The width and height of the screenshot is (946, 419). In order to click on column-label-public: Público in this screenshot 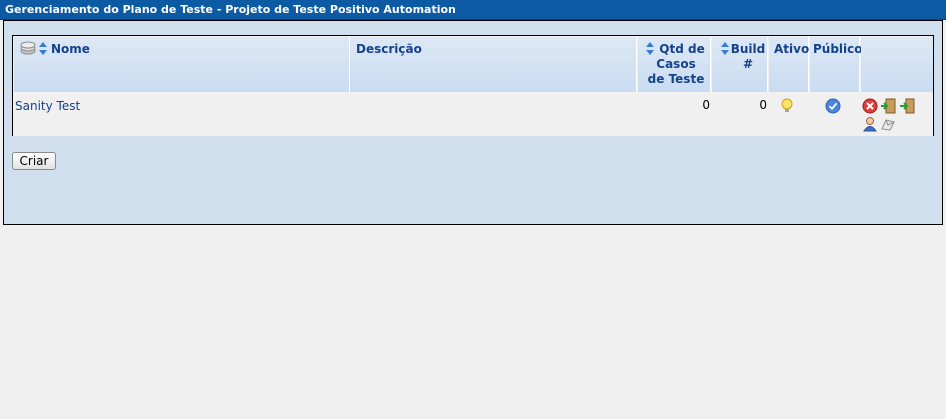, I will do `click(838, 49)`.